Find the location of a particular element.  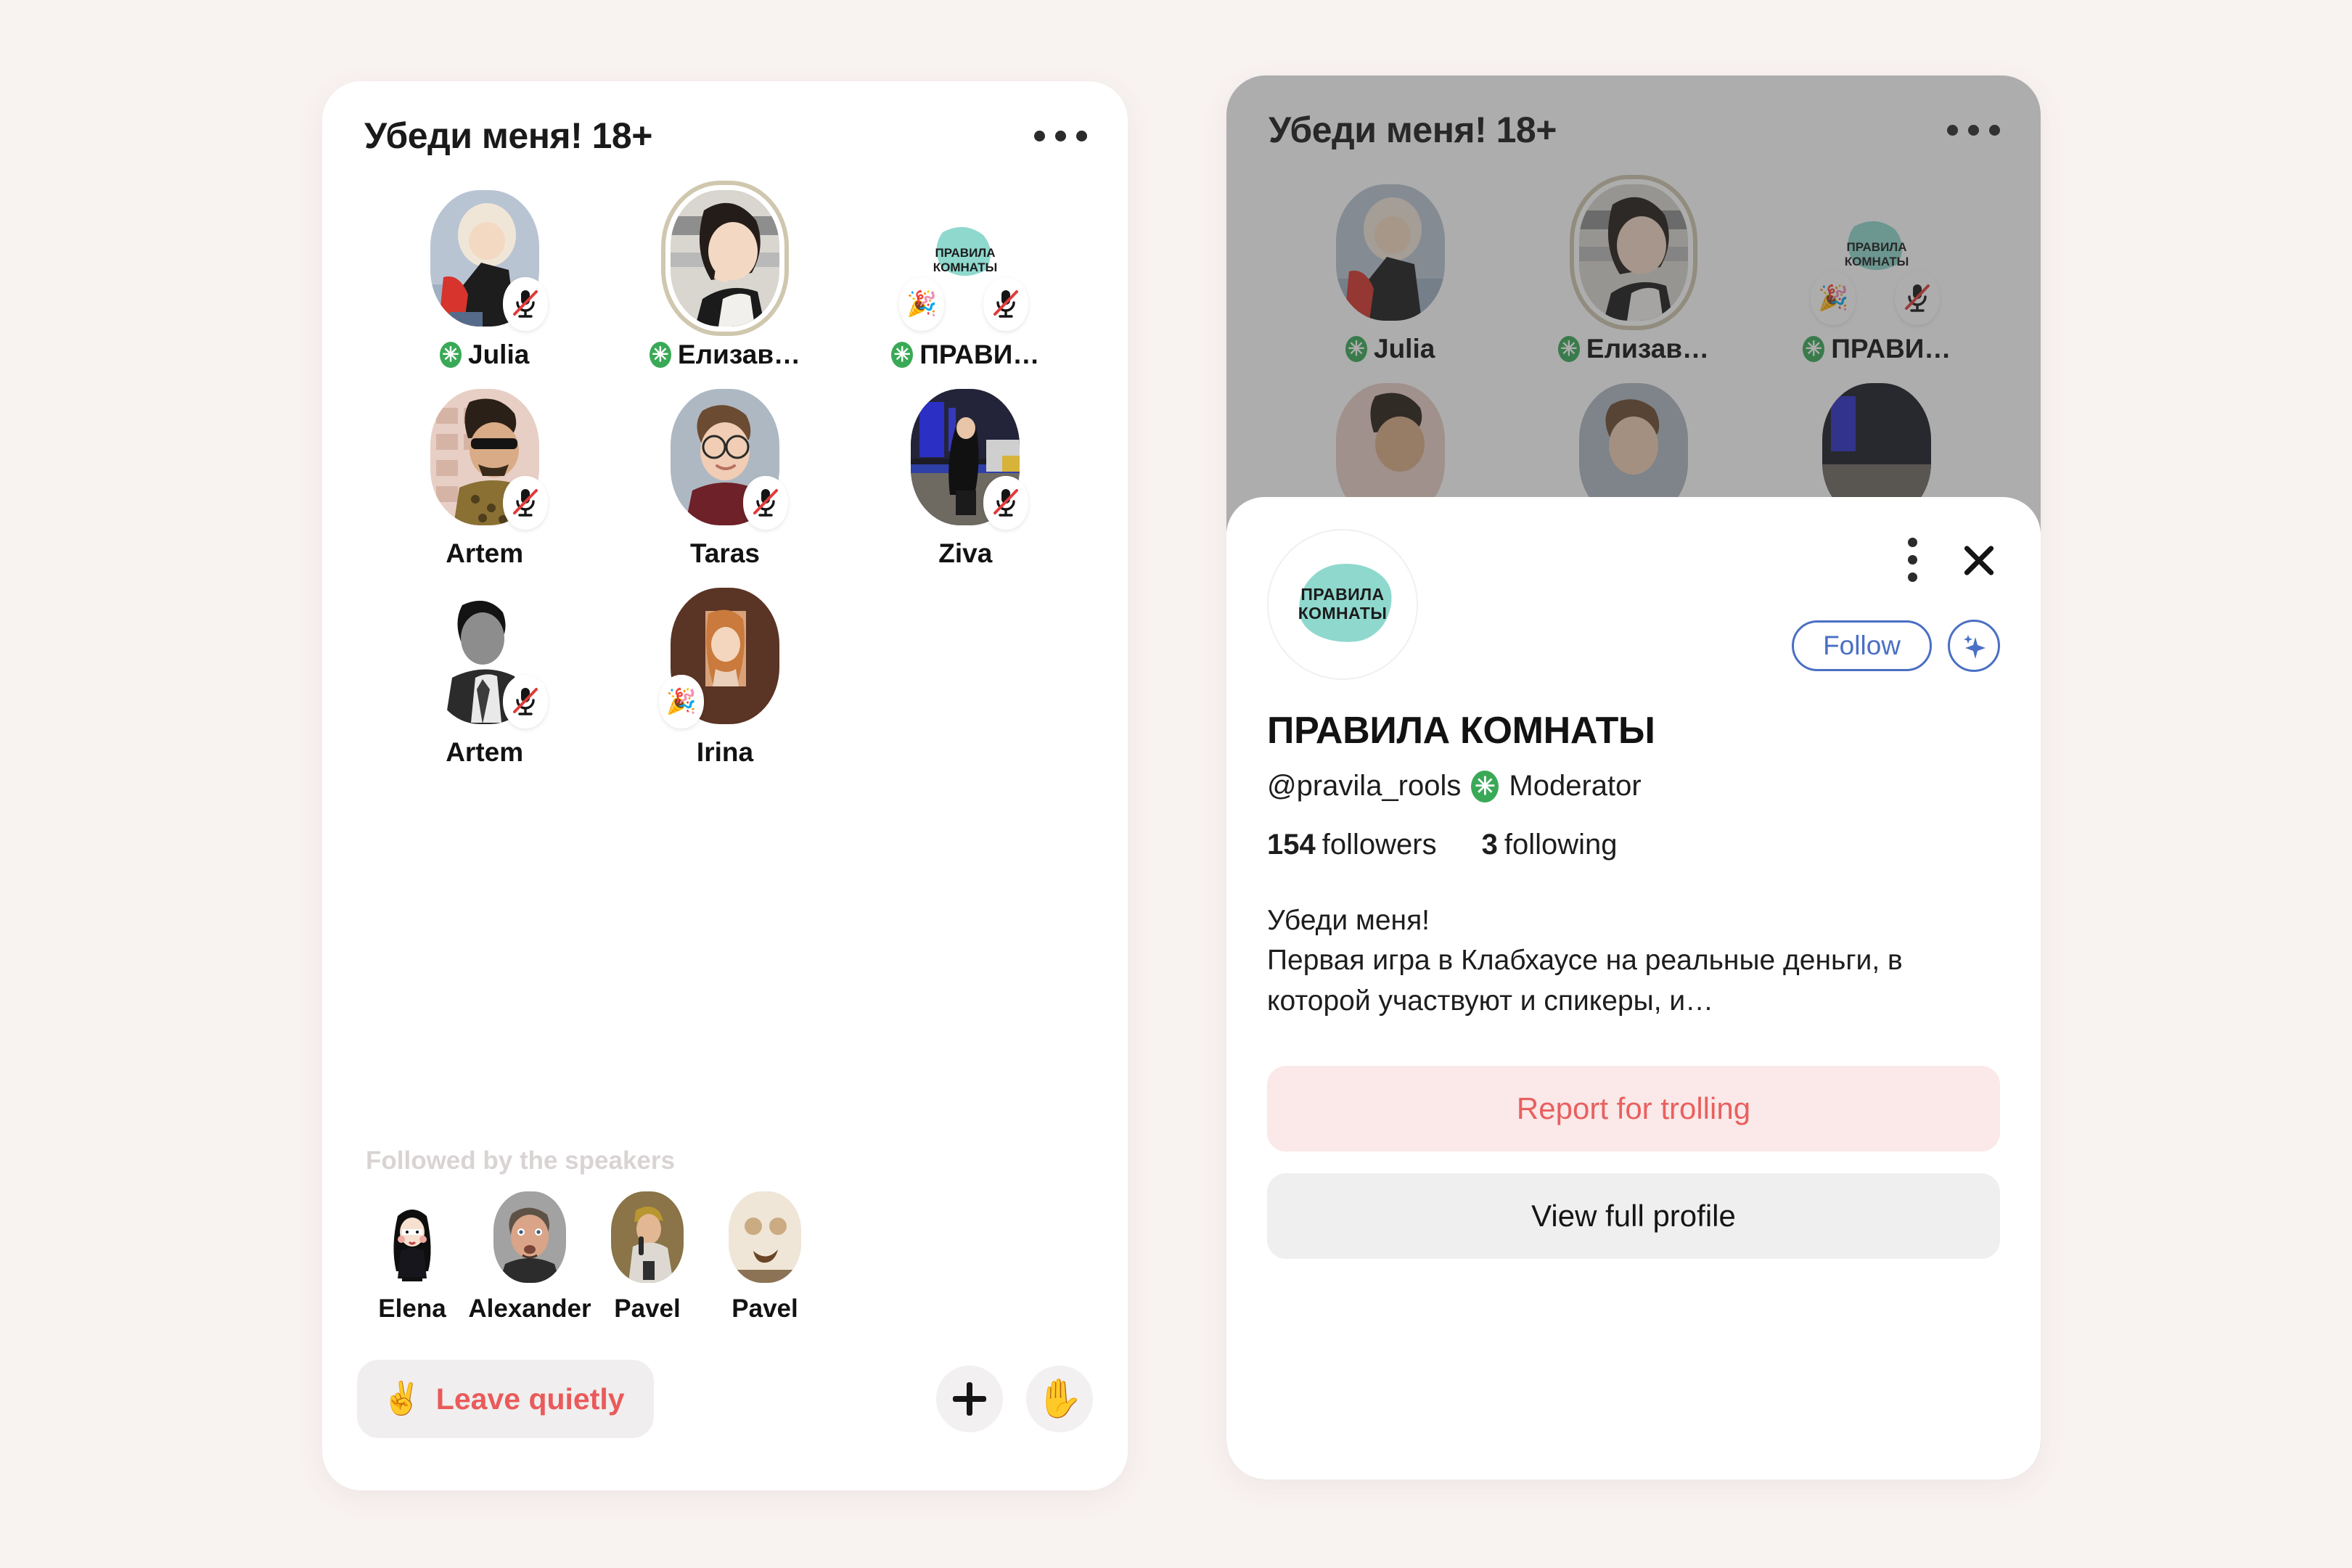

report-for-trolling-button: Report for trolling is located at coordinates (1634, 1109).